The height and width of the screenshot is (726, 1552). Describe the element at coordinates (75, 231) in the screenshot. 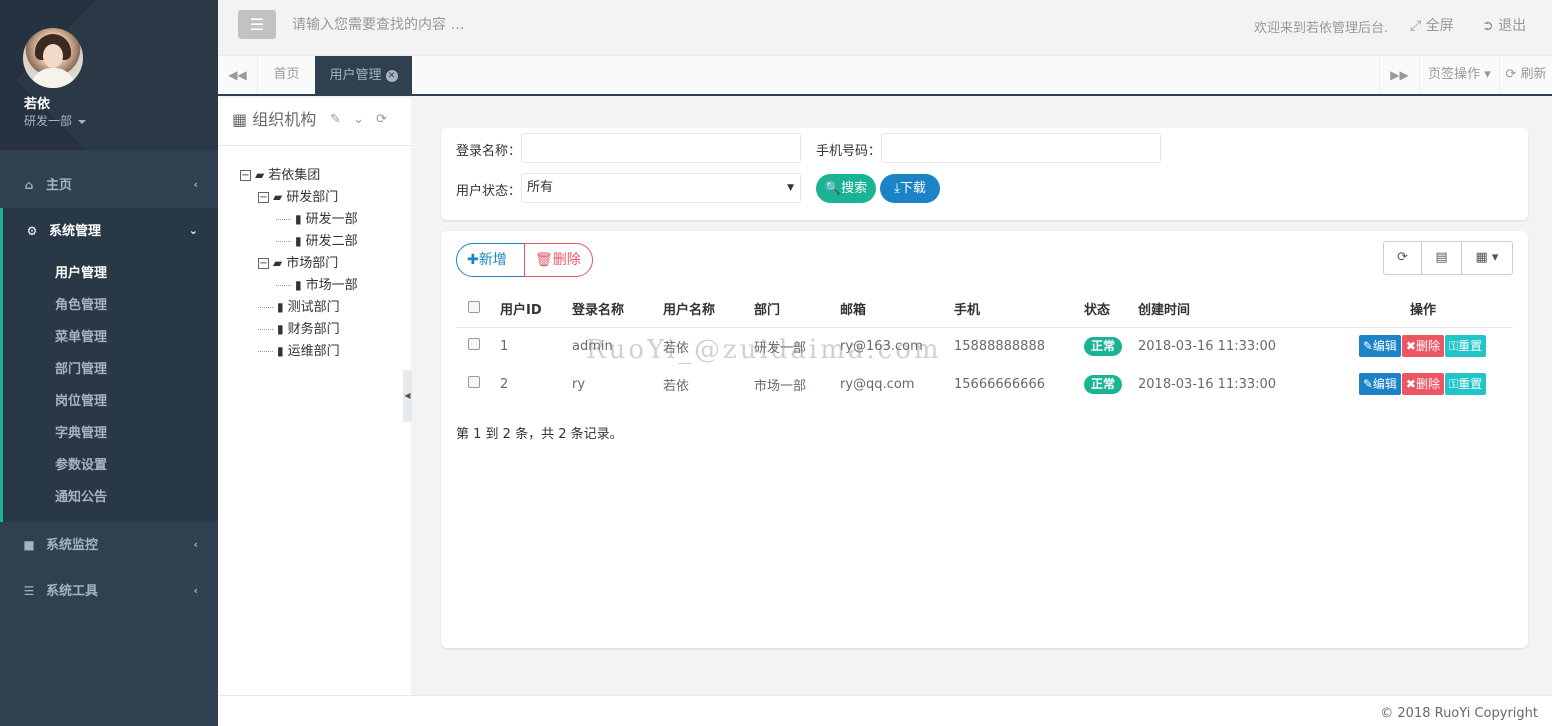

I see `sidebar-item-label: 系统管理` at that location.